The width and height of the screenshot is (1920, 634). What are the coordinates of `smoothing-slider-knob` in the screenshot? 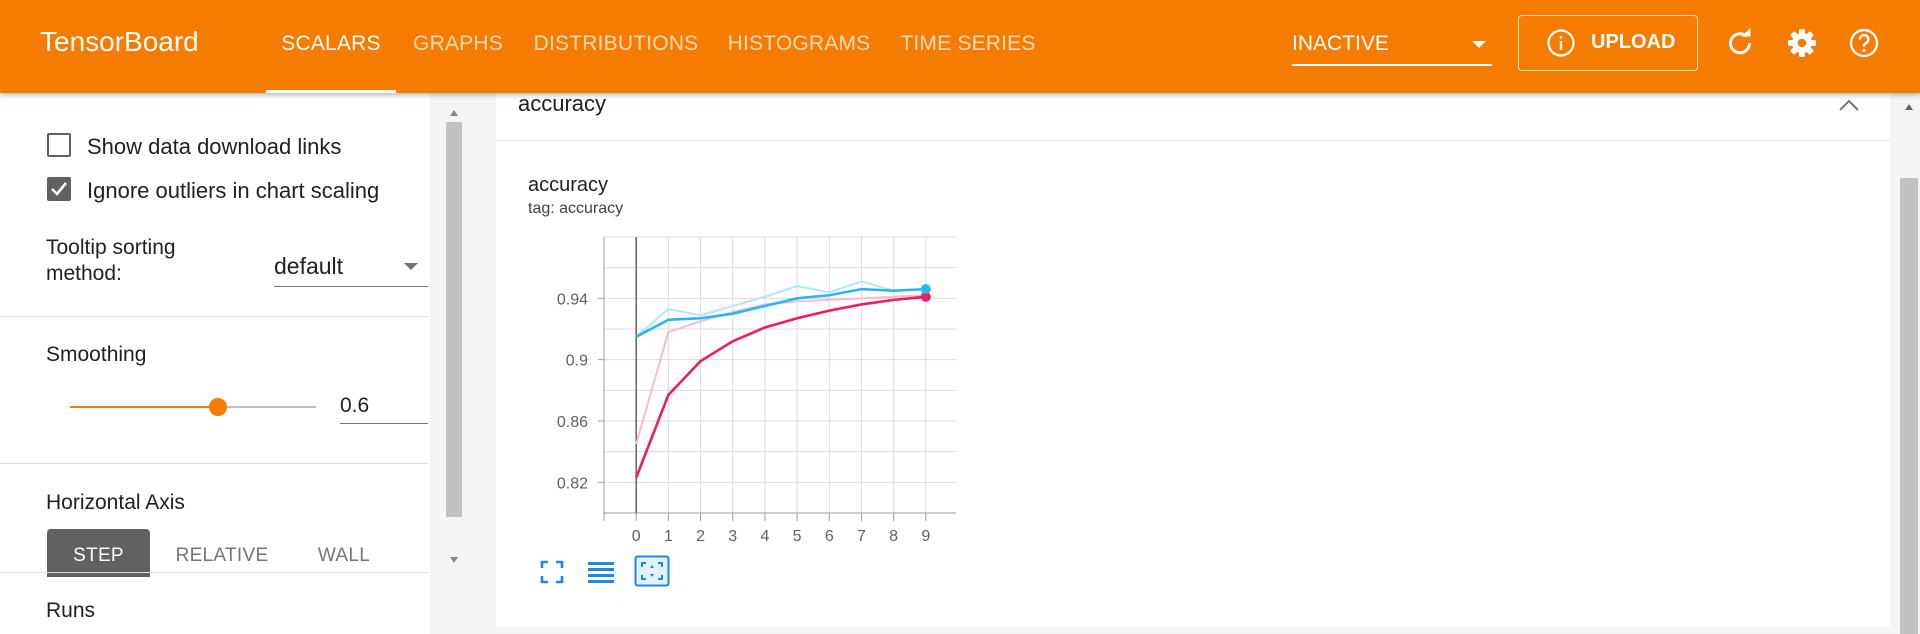 It's located at (217, 407).